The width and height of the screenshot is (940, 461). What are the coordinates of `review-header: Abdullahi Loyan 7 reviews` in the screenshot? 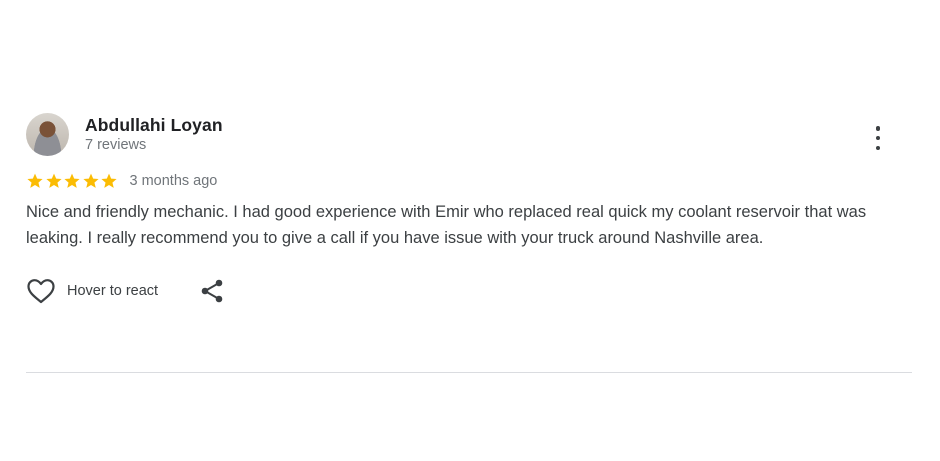 It's located at (469, 137).